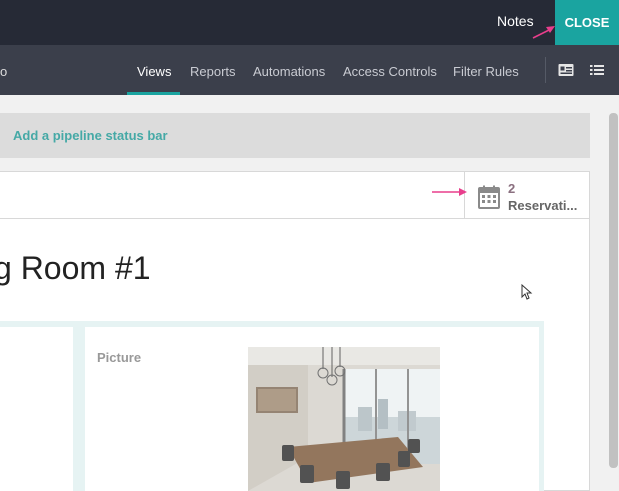 The height and width of the screenshot is (491, 619). What do you see at coordinates (344, 419) in the screenshot?
I see `meeting-room-photo` at bounding box center [344, 419].